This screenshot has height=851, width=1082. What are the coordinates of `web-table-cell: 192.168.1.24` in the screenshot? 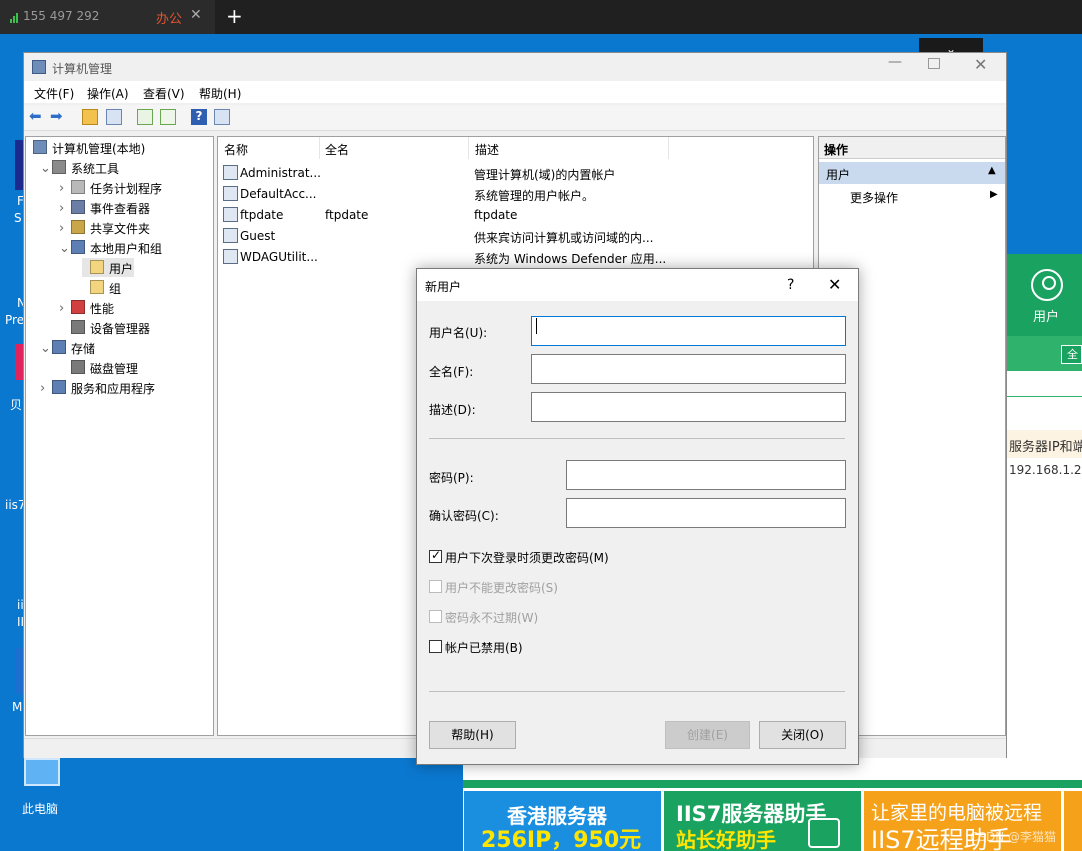 It's located at (1045, 470).